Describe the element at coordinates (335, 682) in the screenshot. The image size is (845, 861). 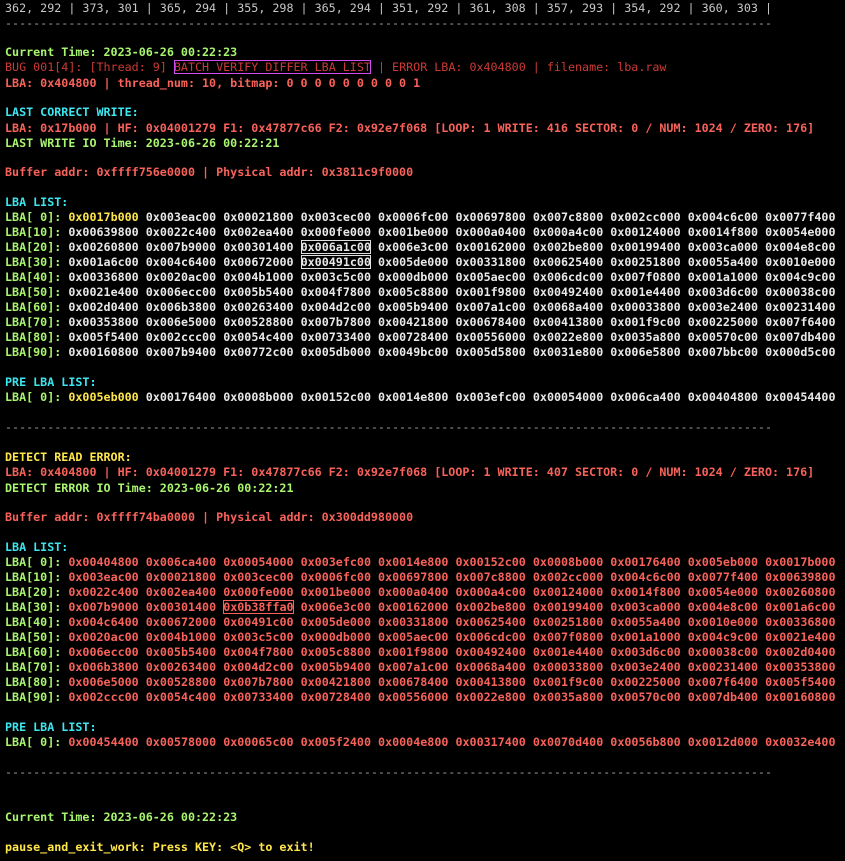
I see `lba-value: 0x00421800` at that location.